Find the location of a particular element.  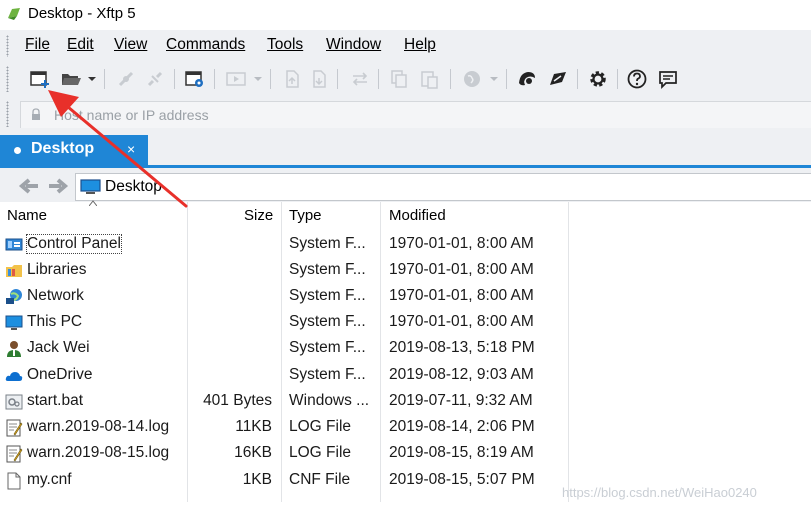

user-folder-icon is located at coordinates (14, 349).